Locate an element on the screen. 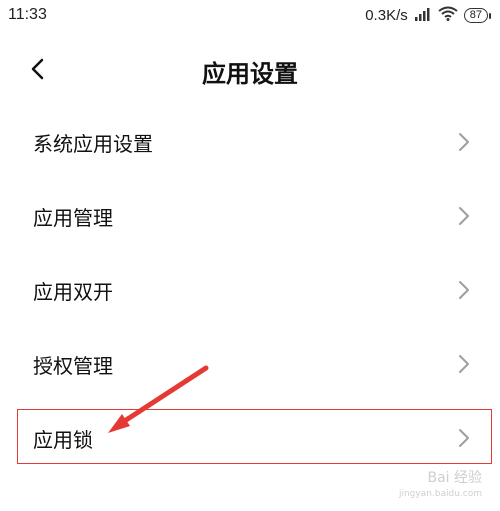 The width and height of the screenshot is (500, 511). watermark-url: jingyan.baidu.com is located at coordinates (440, 494).